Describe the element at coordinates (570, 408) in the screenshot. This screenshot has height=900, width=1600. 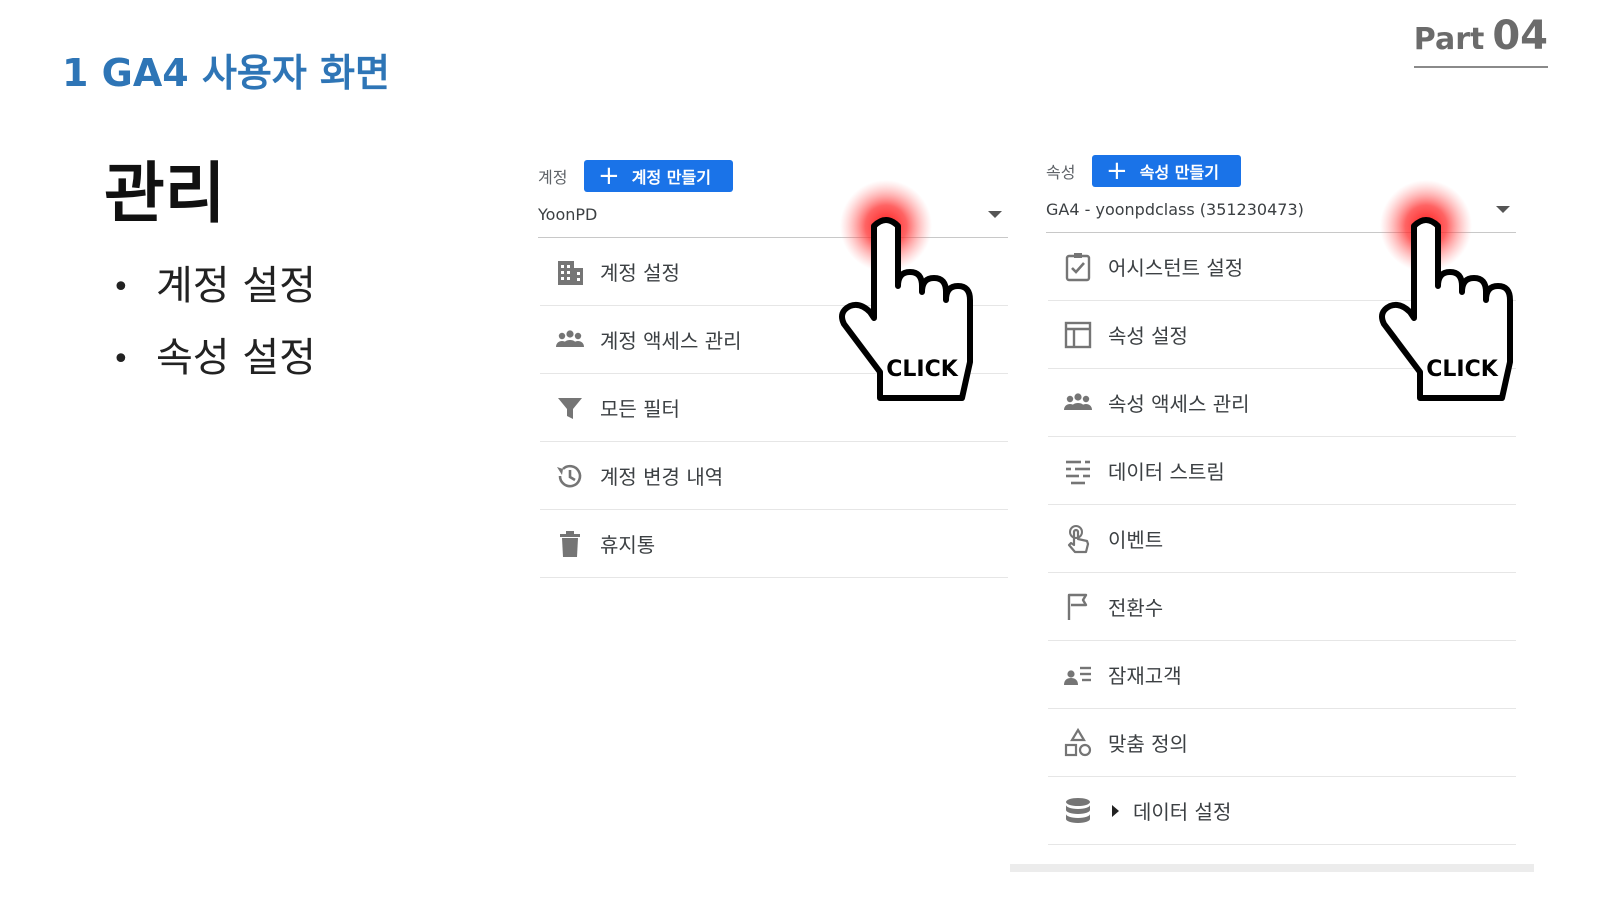
I see `filter-icon` at that location.